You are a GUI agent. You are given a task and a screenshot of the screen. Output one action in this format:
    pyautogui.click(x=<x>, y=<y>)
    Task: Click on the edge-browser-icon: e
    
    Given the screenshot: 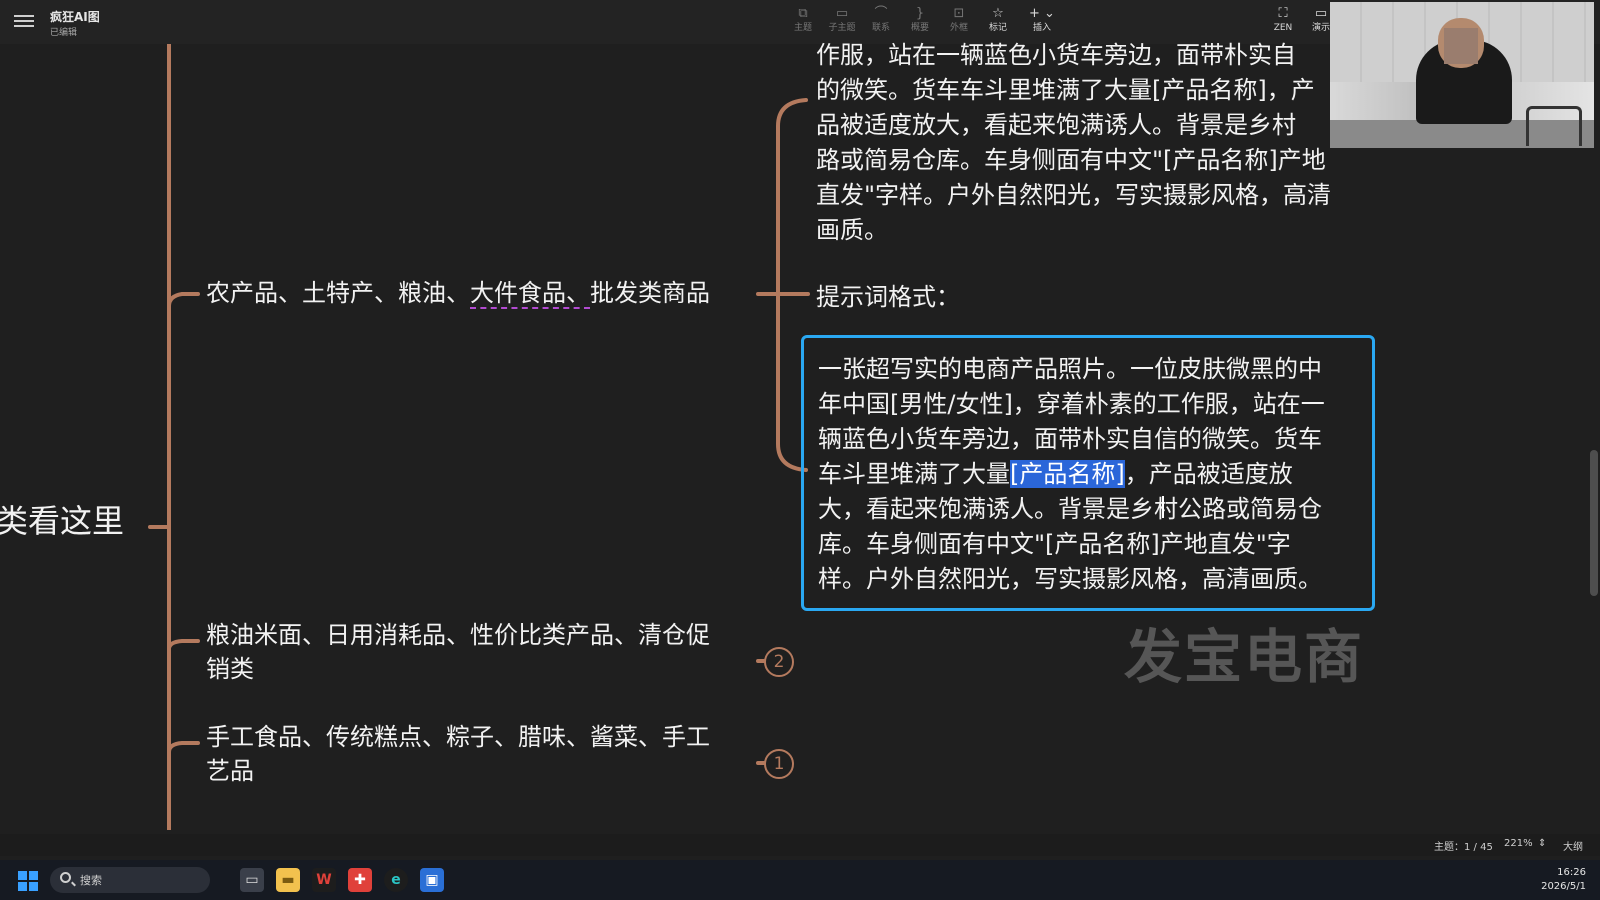 What is the action you would take?
    pyautogui.click(x=396, y=880)
    